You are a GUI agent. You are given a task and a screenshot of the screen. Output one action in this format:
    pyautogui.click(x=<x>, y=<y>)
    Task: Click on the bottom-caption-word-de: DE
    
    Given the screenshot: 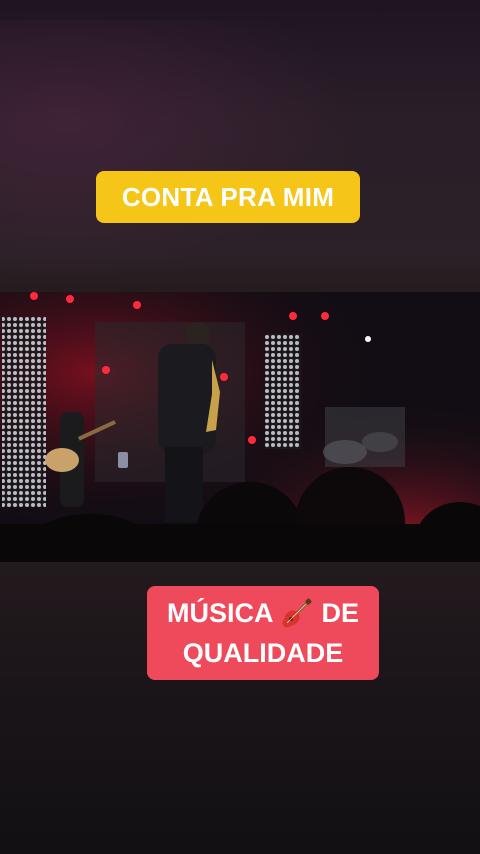 What is the action you would take?
    pyautogui.click(x=340, y=613)
    